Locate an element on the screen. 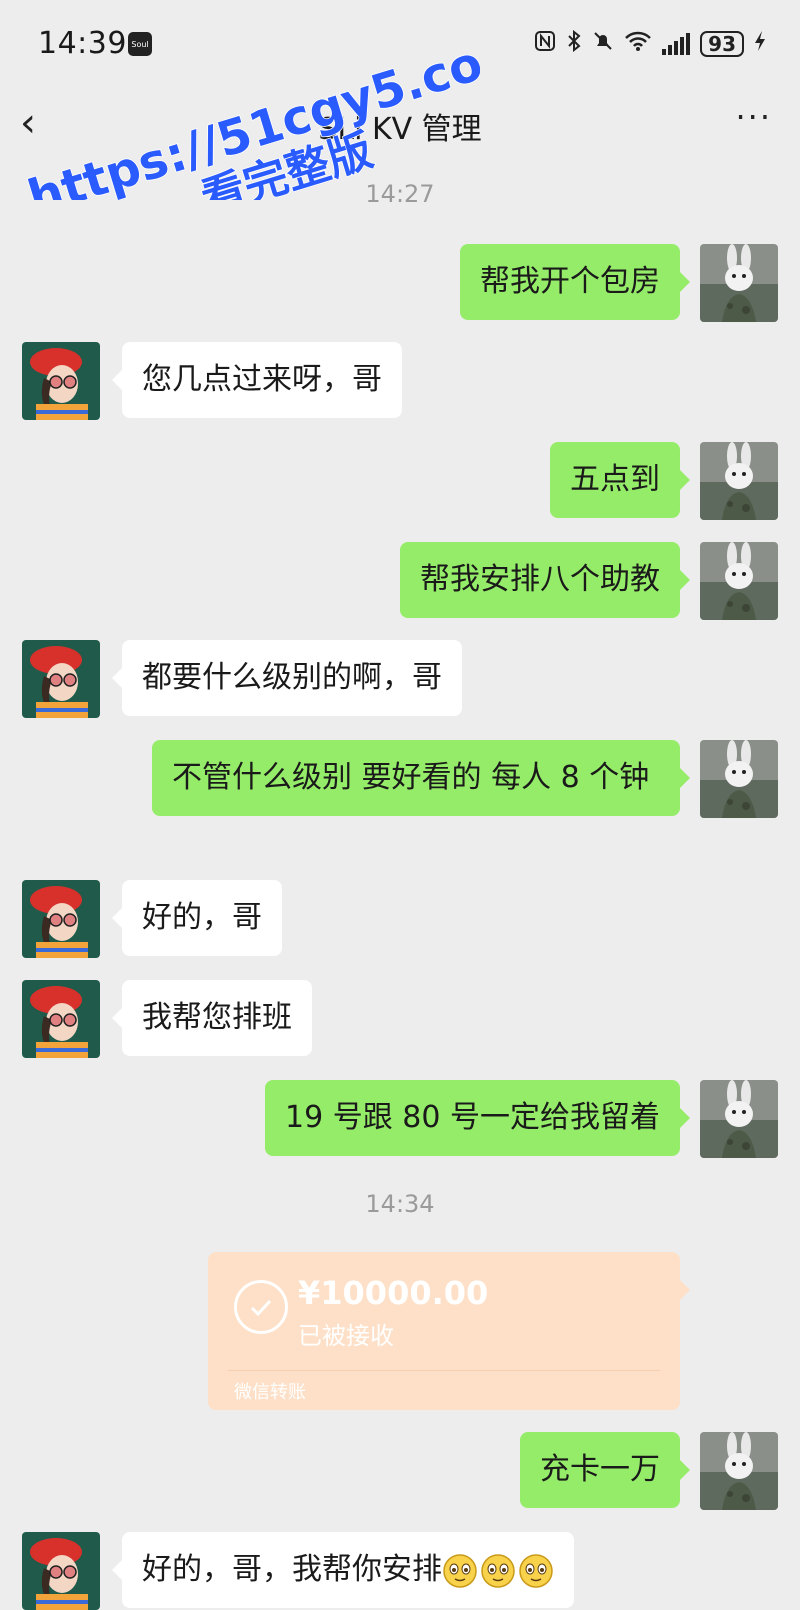 This screenshot has width=800, height=1610. nfc-icon is located at coordinates (545, 44).